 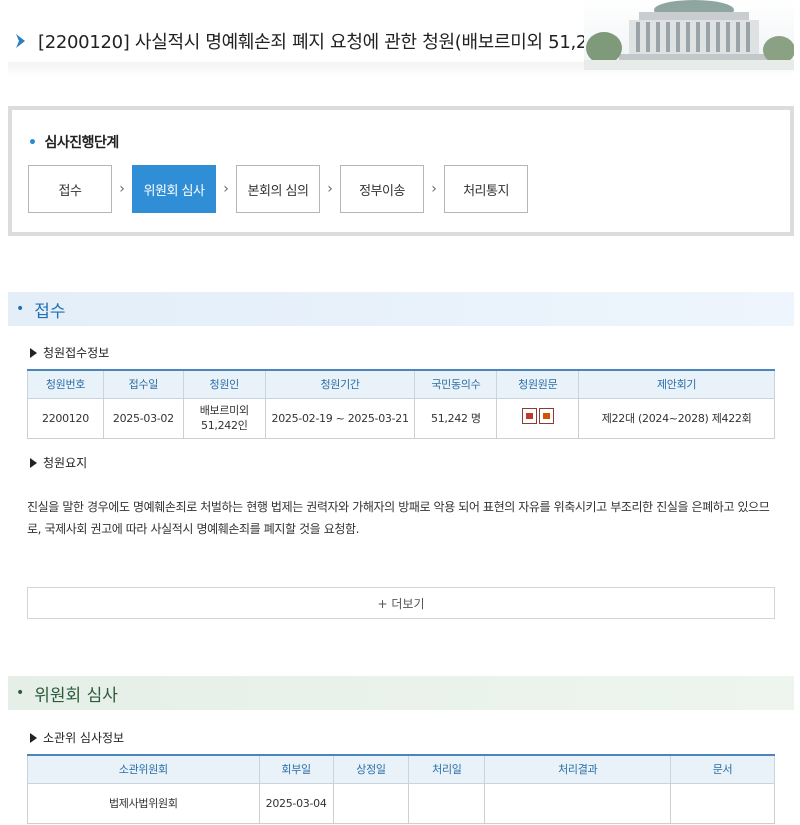 I want to click on proposal-session: 제22대 (2024~2028) 제422회, so click(x=676, y=418).